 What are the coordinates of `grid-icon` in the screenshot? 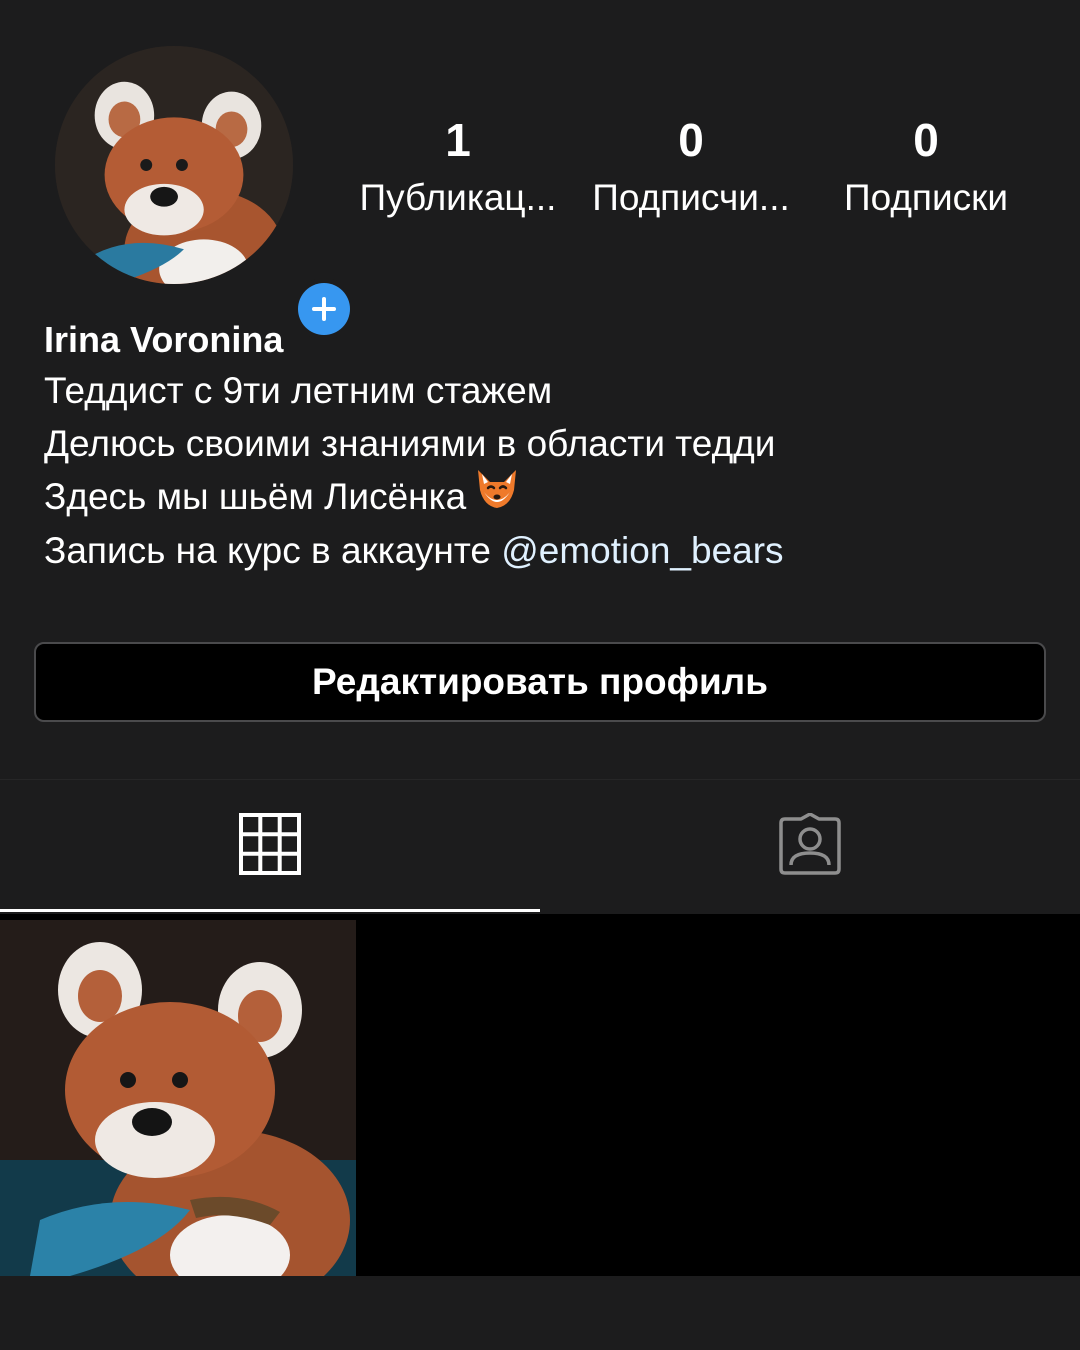 It's located at (270, 846).